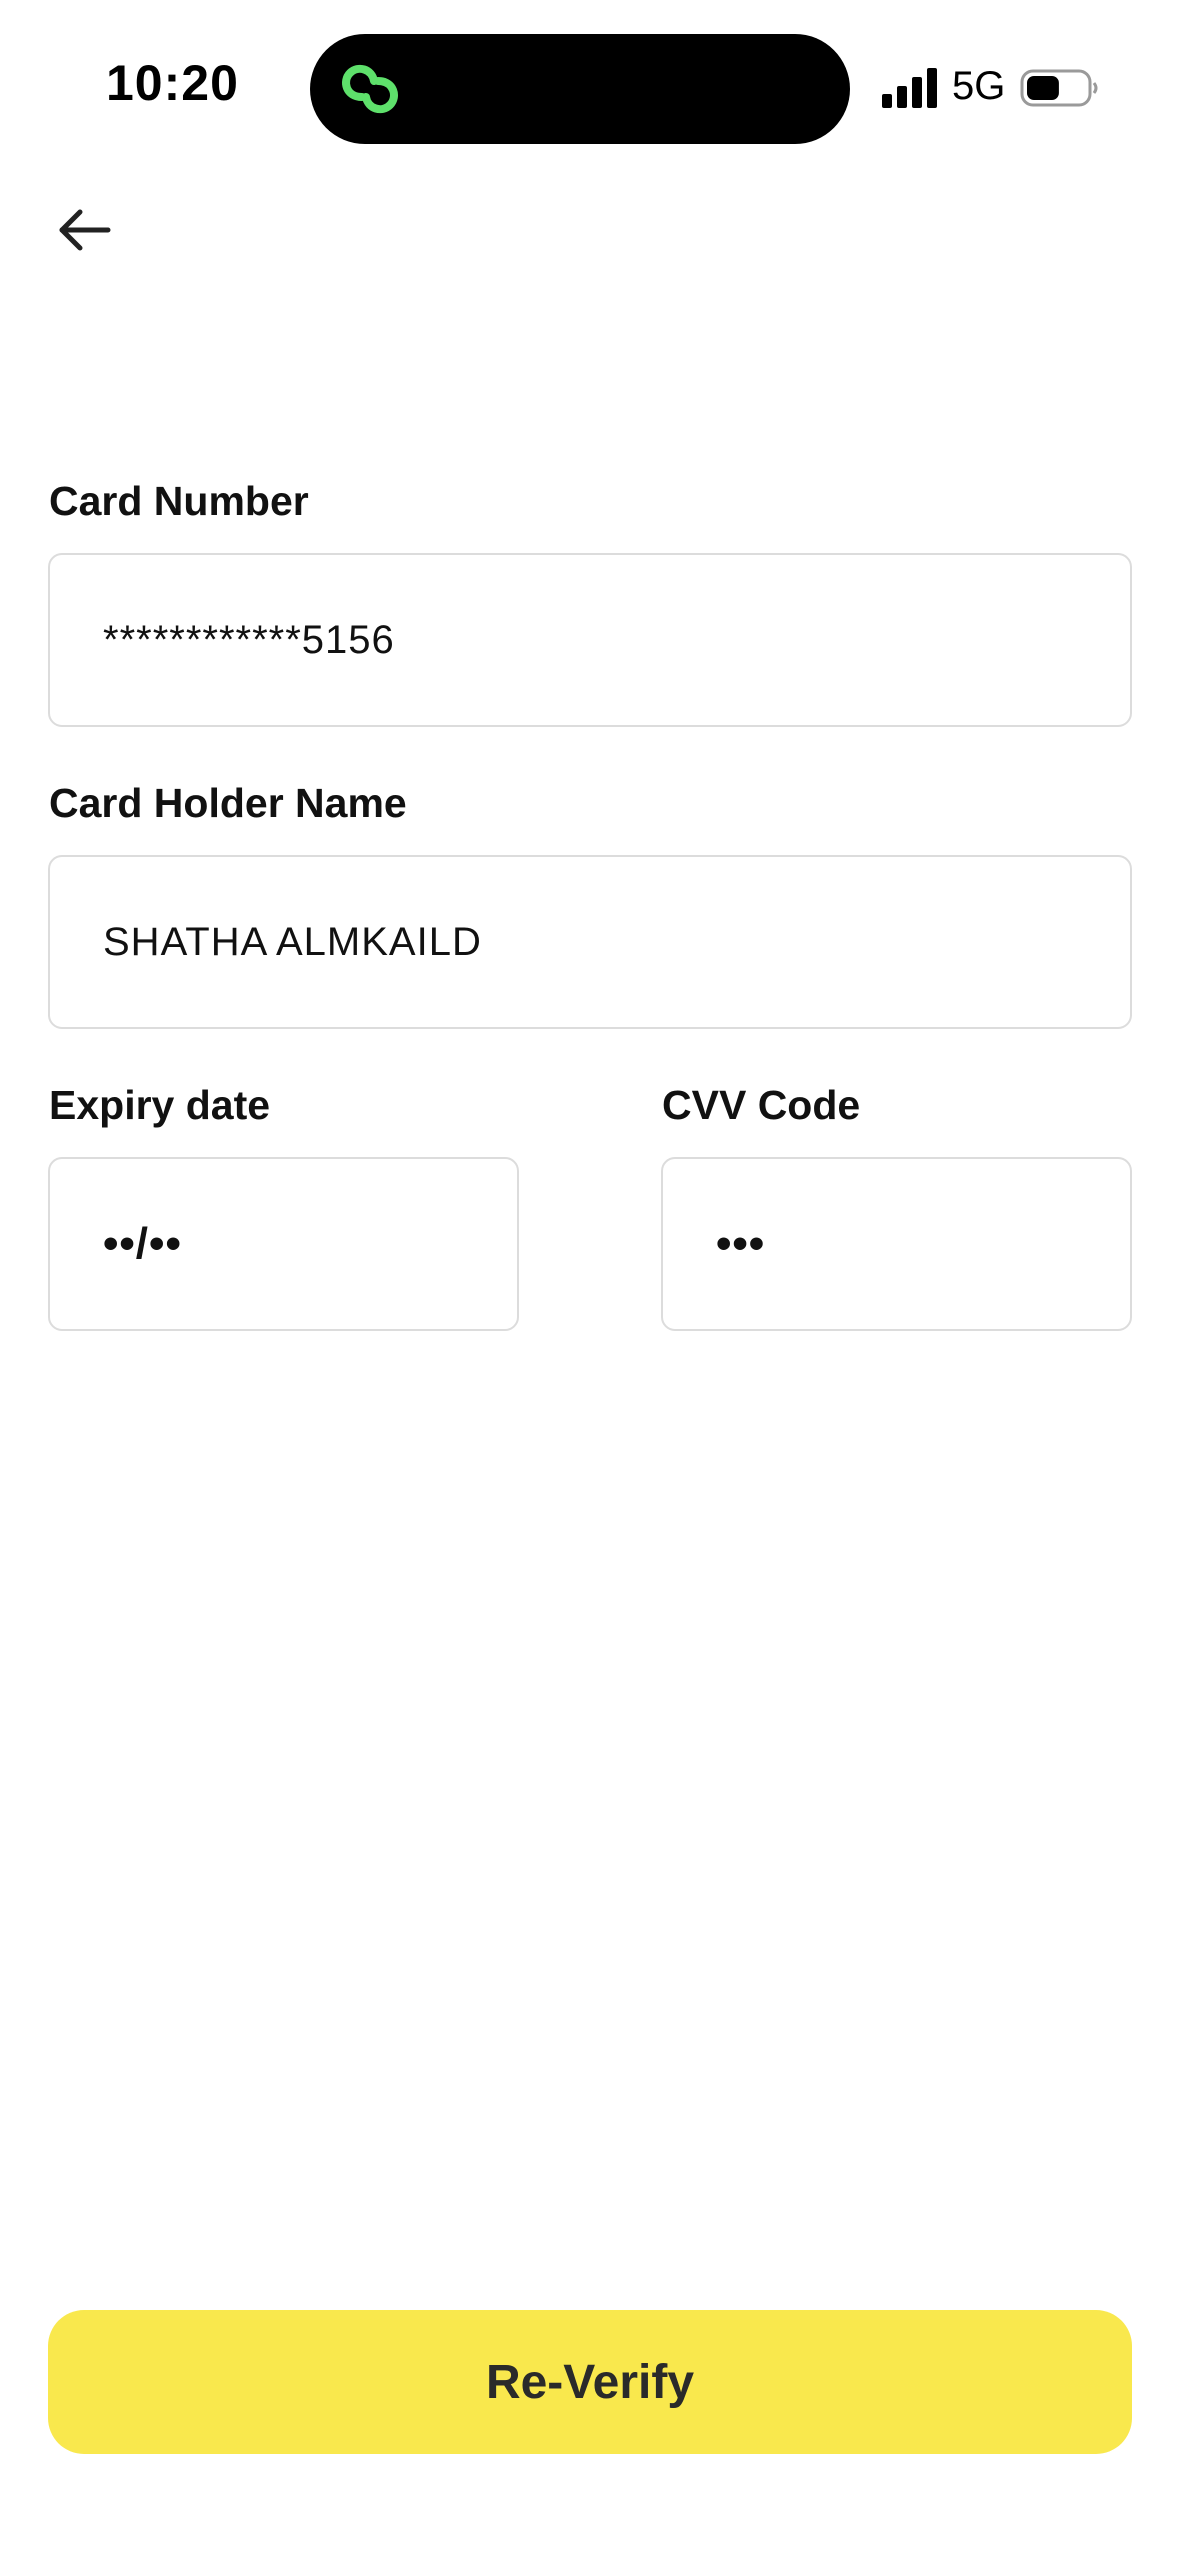 The width and height of the screenshot is (1179, 2556). What do you see at coordinates (979, 86) in the screenshot?
I see `network-label: 5G` at bounding box center [979, 86].